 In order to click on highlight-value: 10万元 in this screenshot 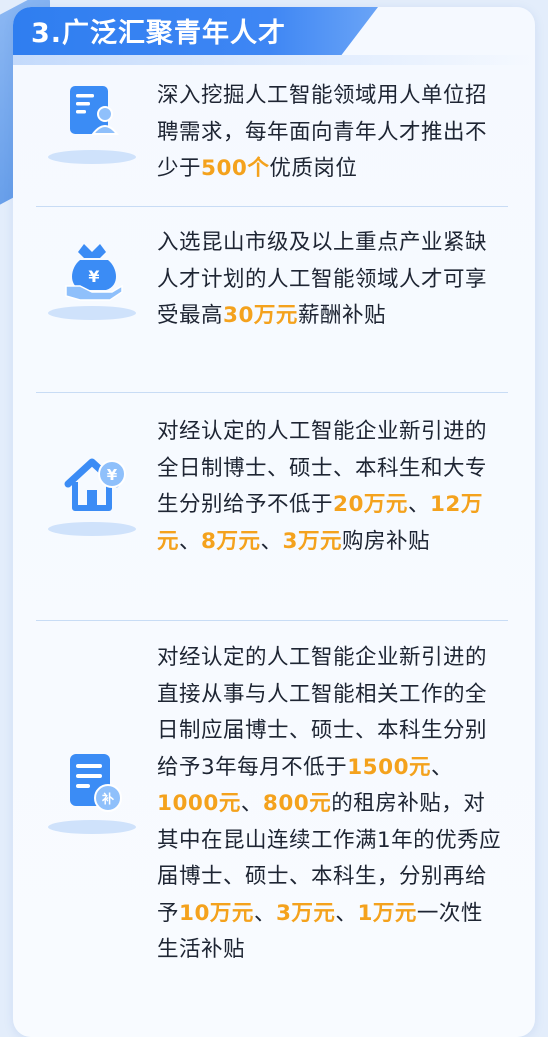, I will do `click(216, 913)`.